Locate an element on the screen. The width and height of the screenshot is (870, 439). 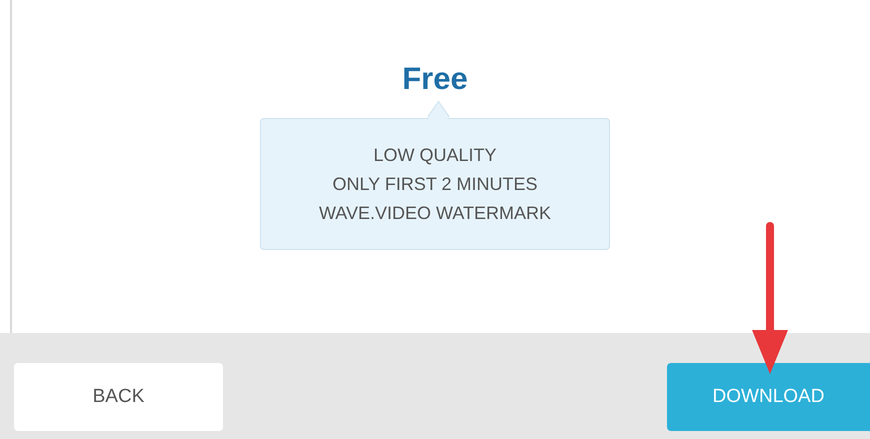
feature-text: LOW QUALITY is located at coordinates (435, 155).